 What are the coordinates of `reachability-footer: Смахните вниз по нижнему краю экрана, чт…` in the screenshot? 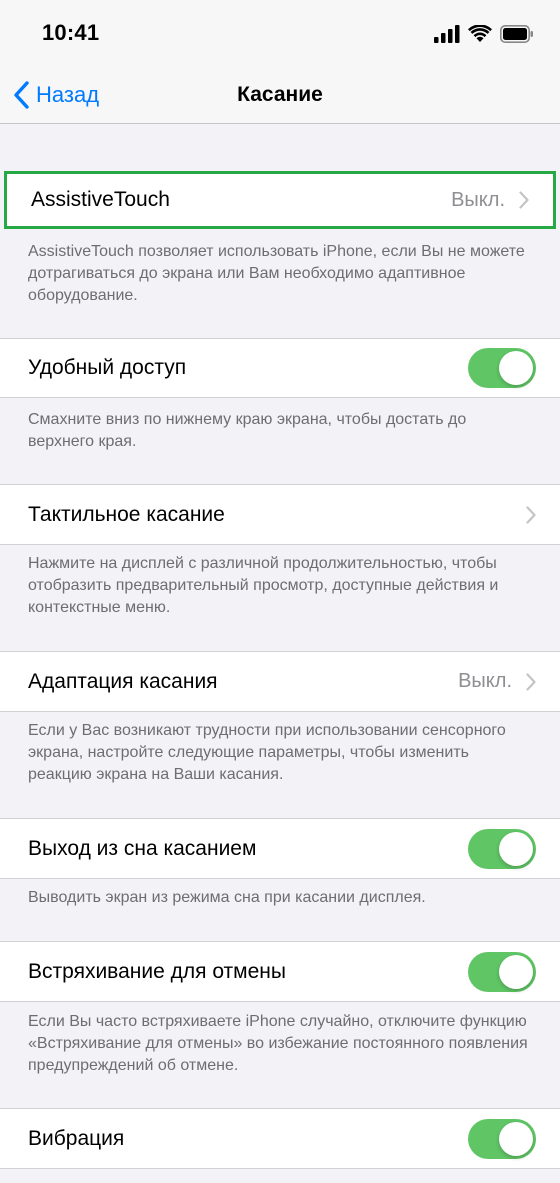 It's located at (247, 430).